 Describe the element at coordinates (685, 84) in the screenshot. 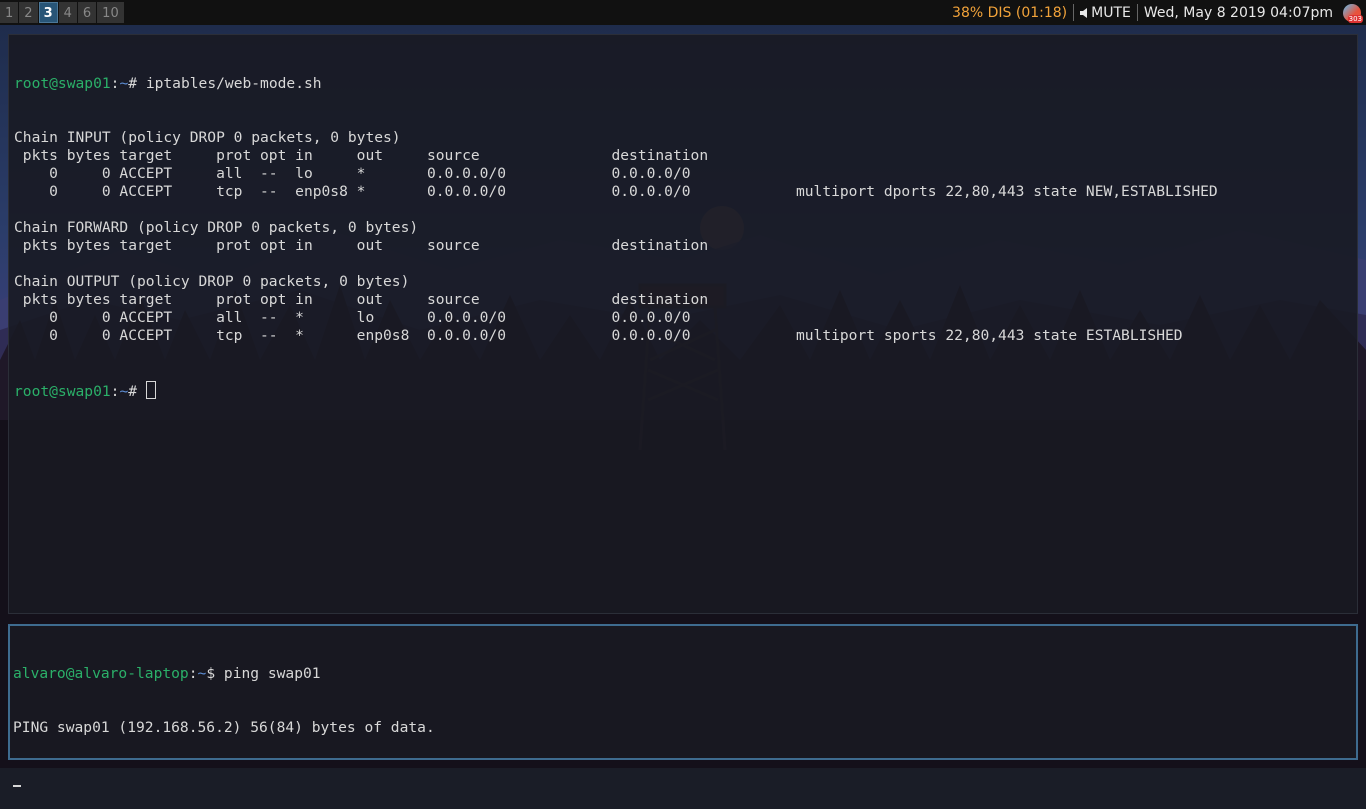

I see `terminal-prompt-line: root@swap01:~# iptables/web-mode.sh` at that location.